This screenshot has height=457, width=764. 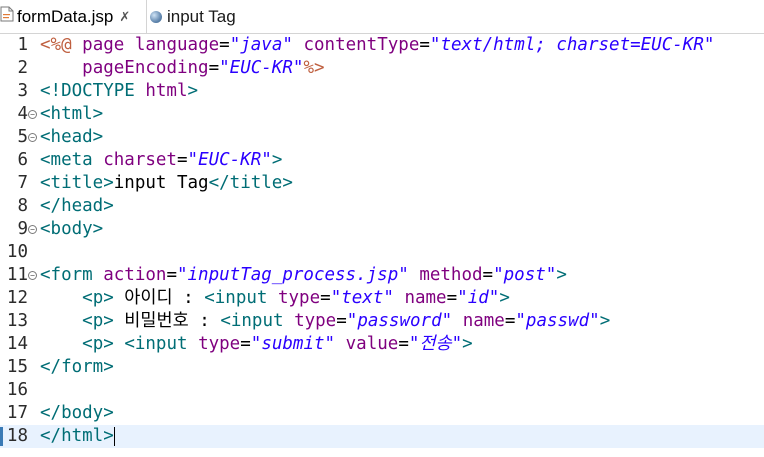 I want to click on line-number: 17, so click(x=17, y=413).